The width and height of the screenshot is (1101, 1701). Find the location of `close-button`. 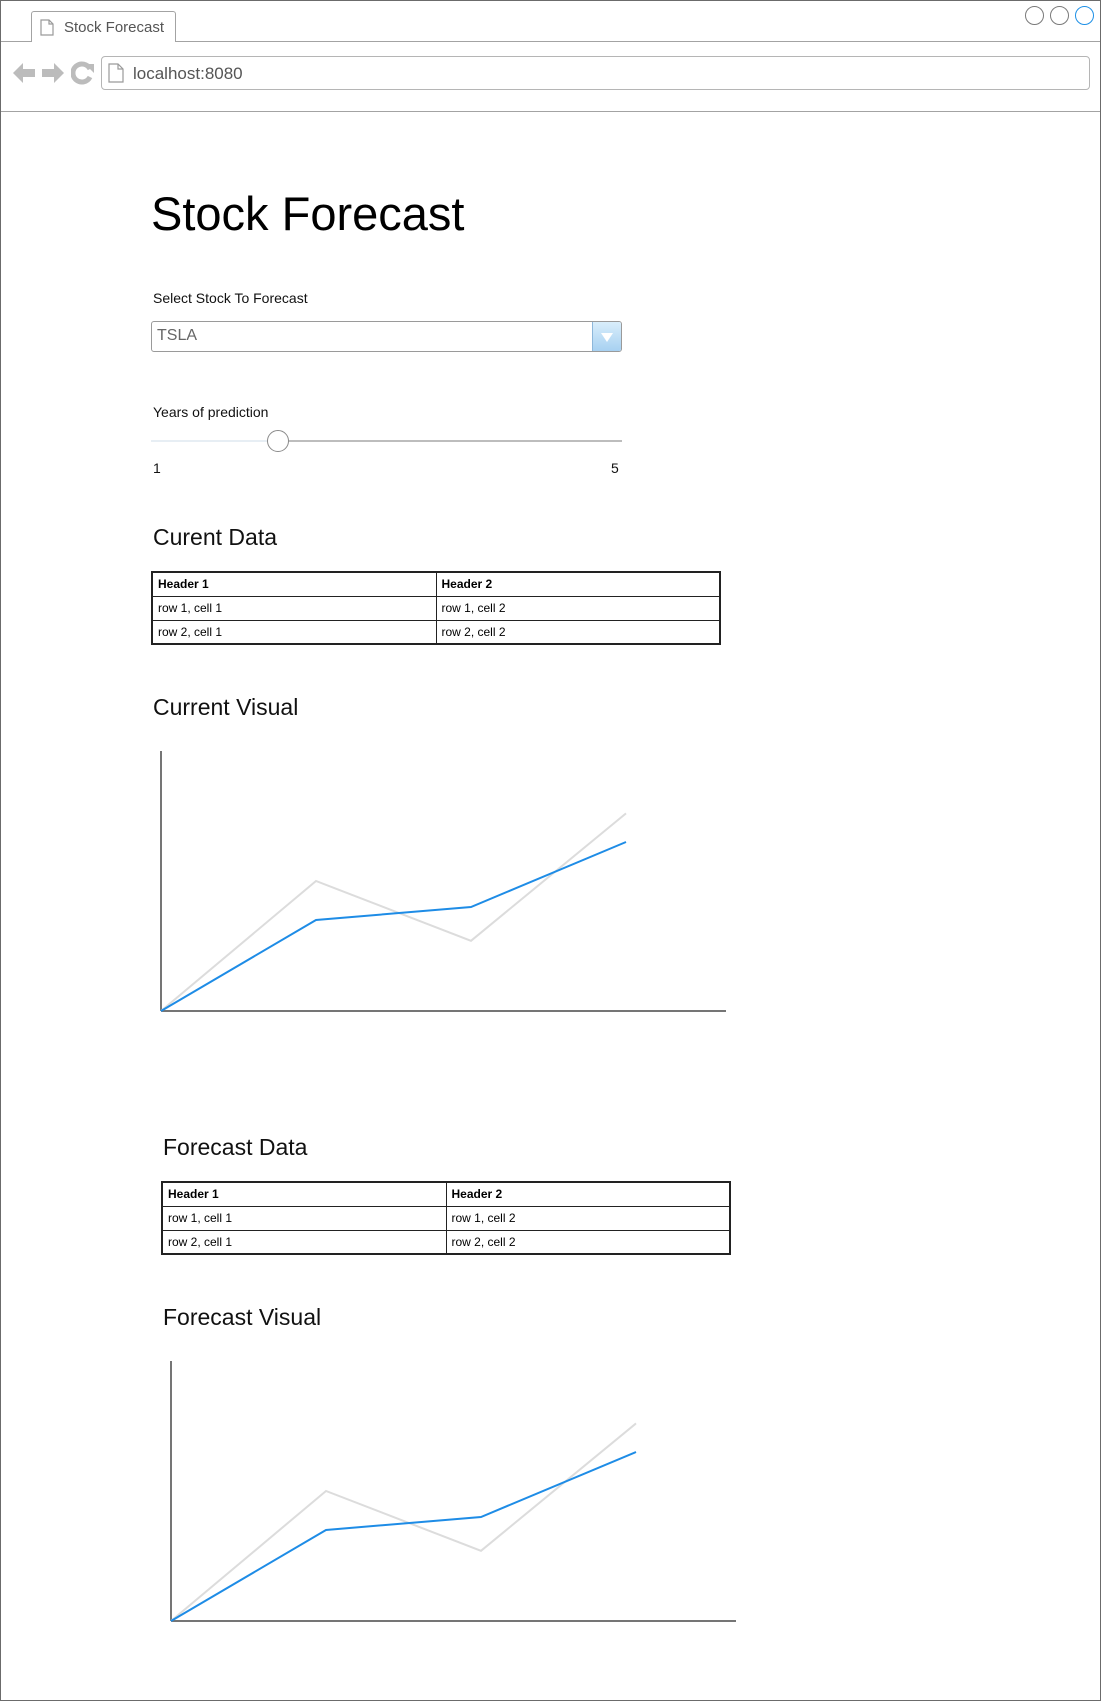

close-button is located at coordinates (1084, 15).